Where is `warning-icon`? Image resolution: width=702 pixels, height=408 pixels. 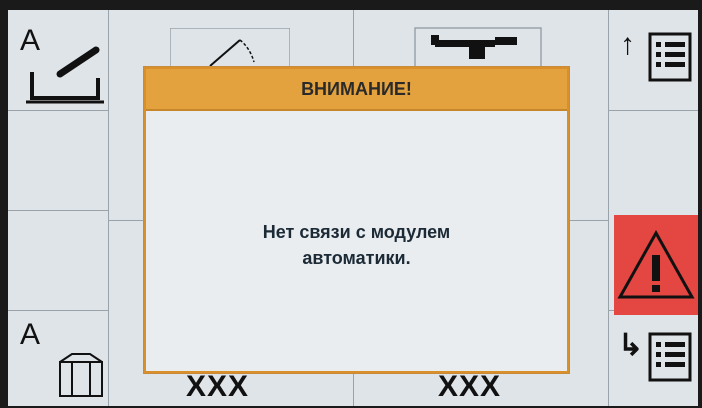
warning-icon is located at coordinates (656, 264).